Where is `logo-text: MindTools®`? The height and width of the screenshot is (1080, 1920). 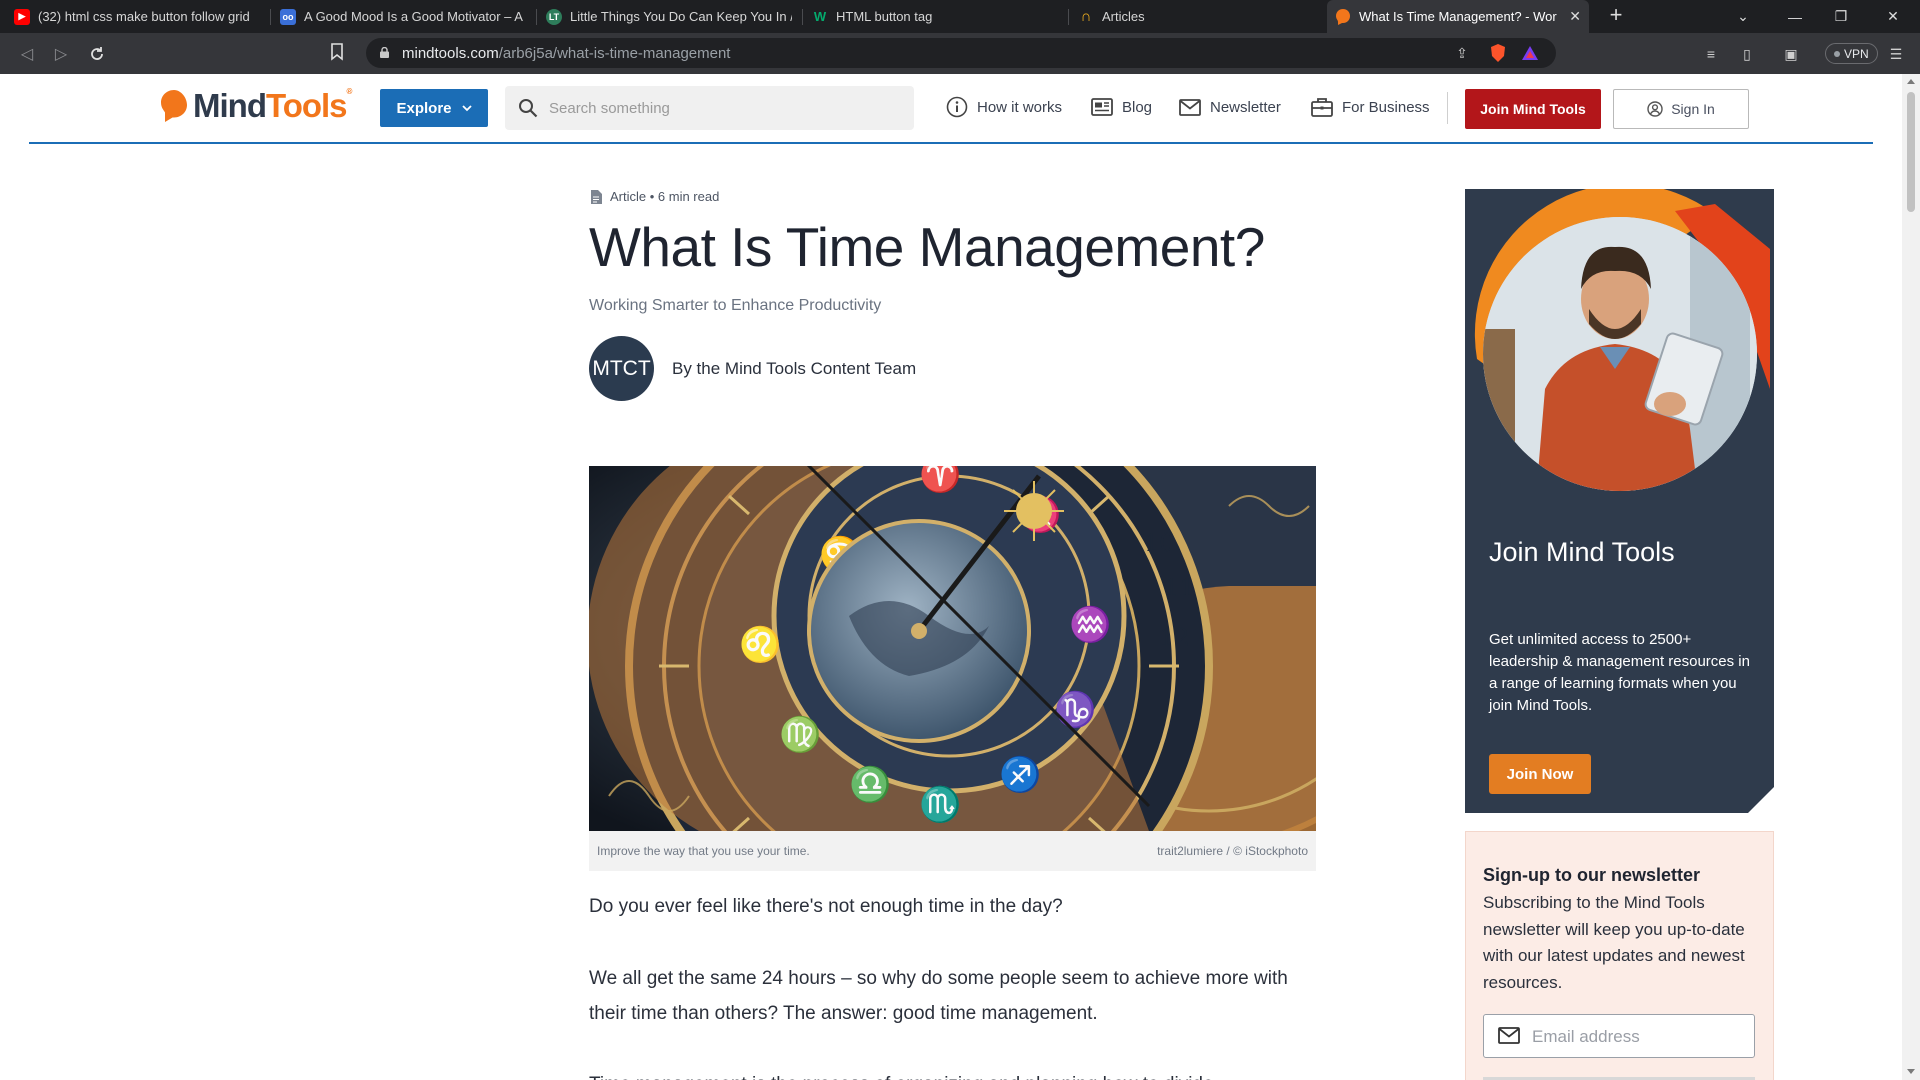 logo-text: MindTools® is located at coordinates (272, 106).